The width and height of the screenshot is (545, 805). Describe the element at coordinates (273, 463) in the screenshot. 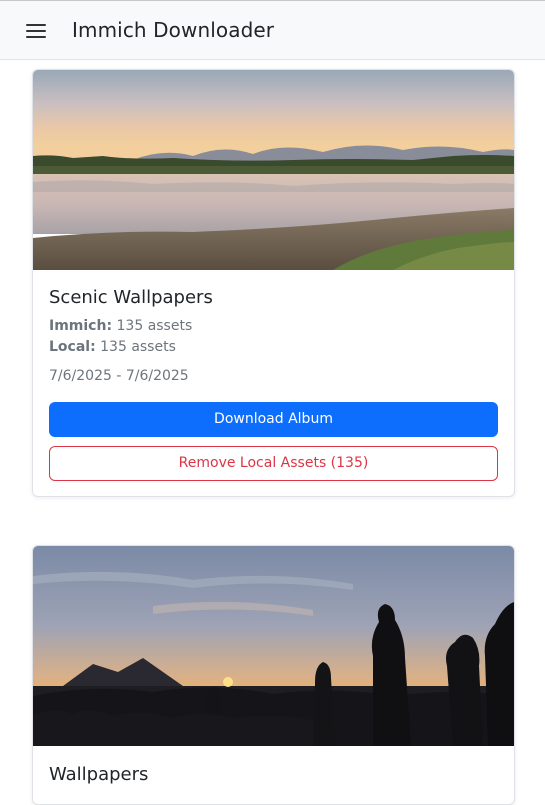

I see `remove-local-assets-button: Remove Local Assets (135)` at that location.